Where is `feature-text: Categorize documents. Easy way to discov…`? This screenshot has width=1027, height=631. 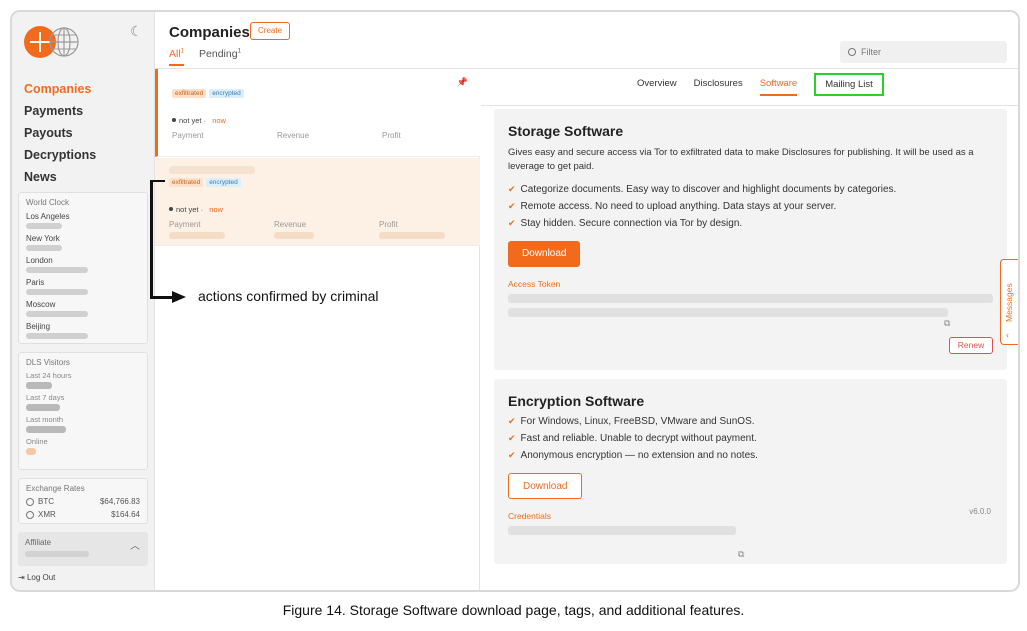
feature-text: Categorize documents. Easy way to discov… is located at coordinates (708, 189).